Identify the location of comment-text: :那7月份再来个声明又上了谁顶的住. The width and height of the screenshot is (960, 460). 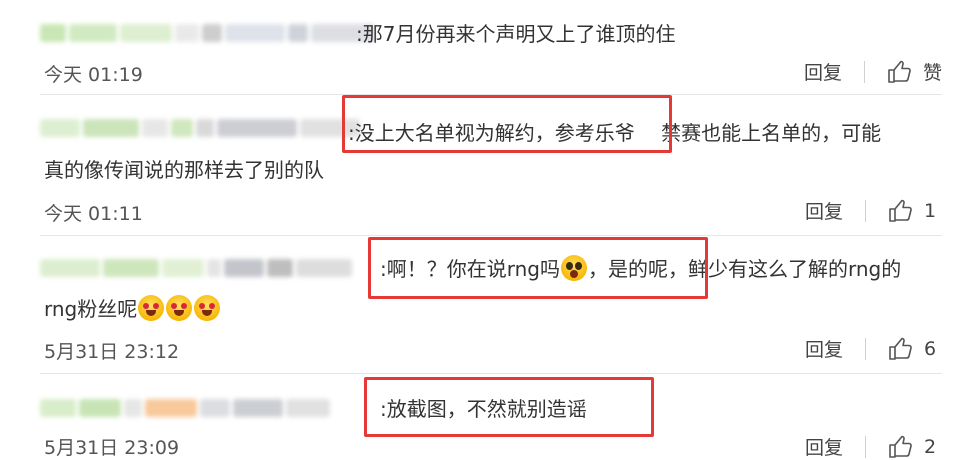
(516, 34).